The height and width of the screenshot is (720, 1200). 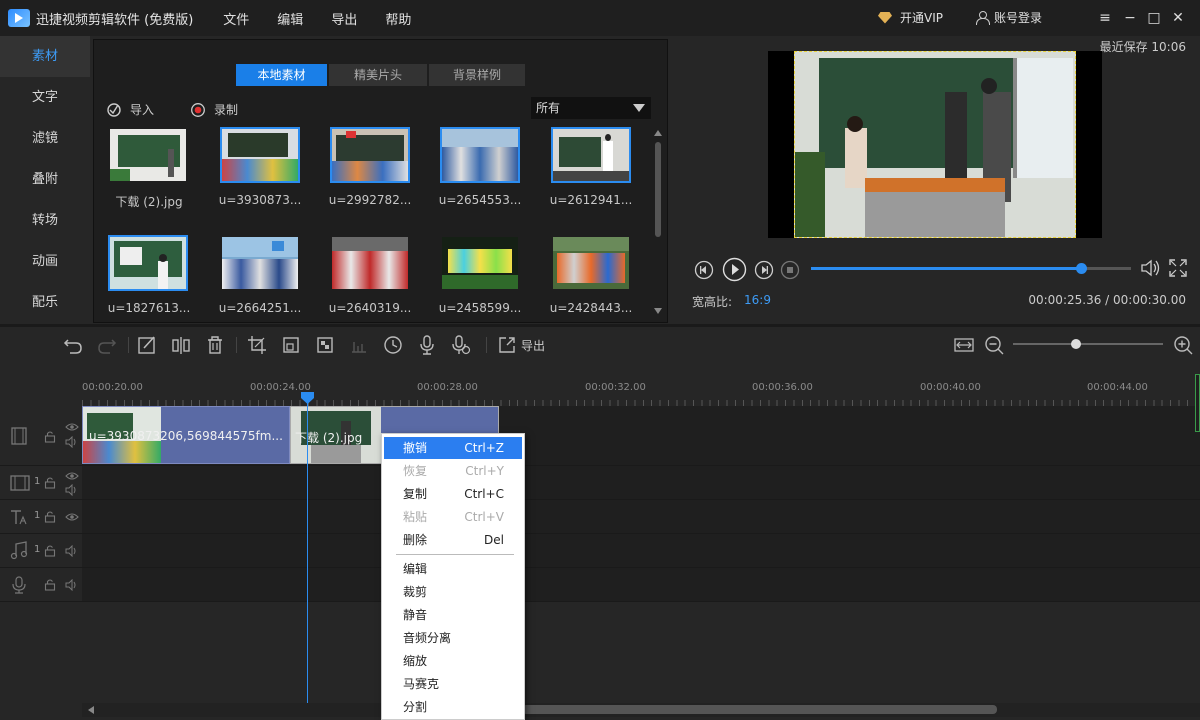 I want to click on media-scroll-thumb, so click(x=658, y=189).